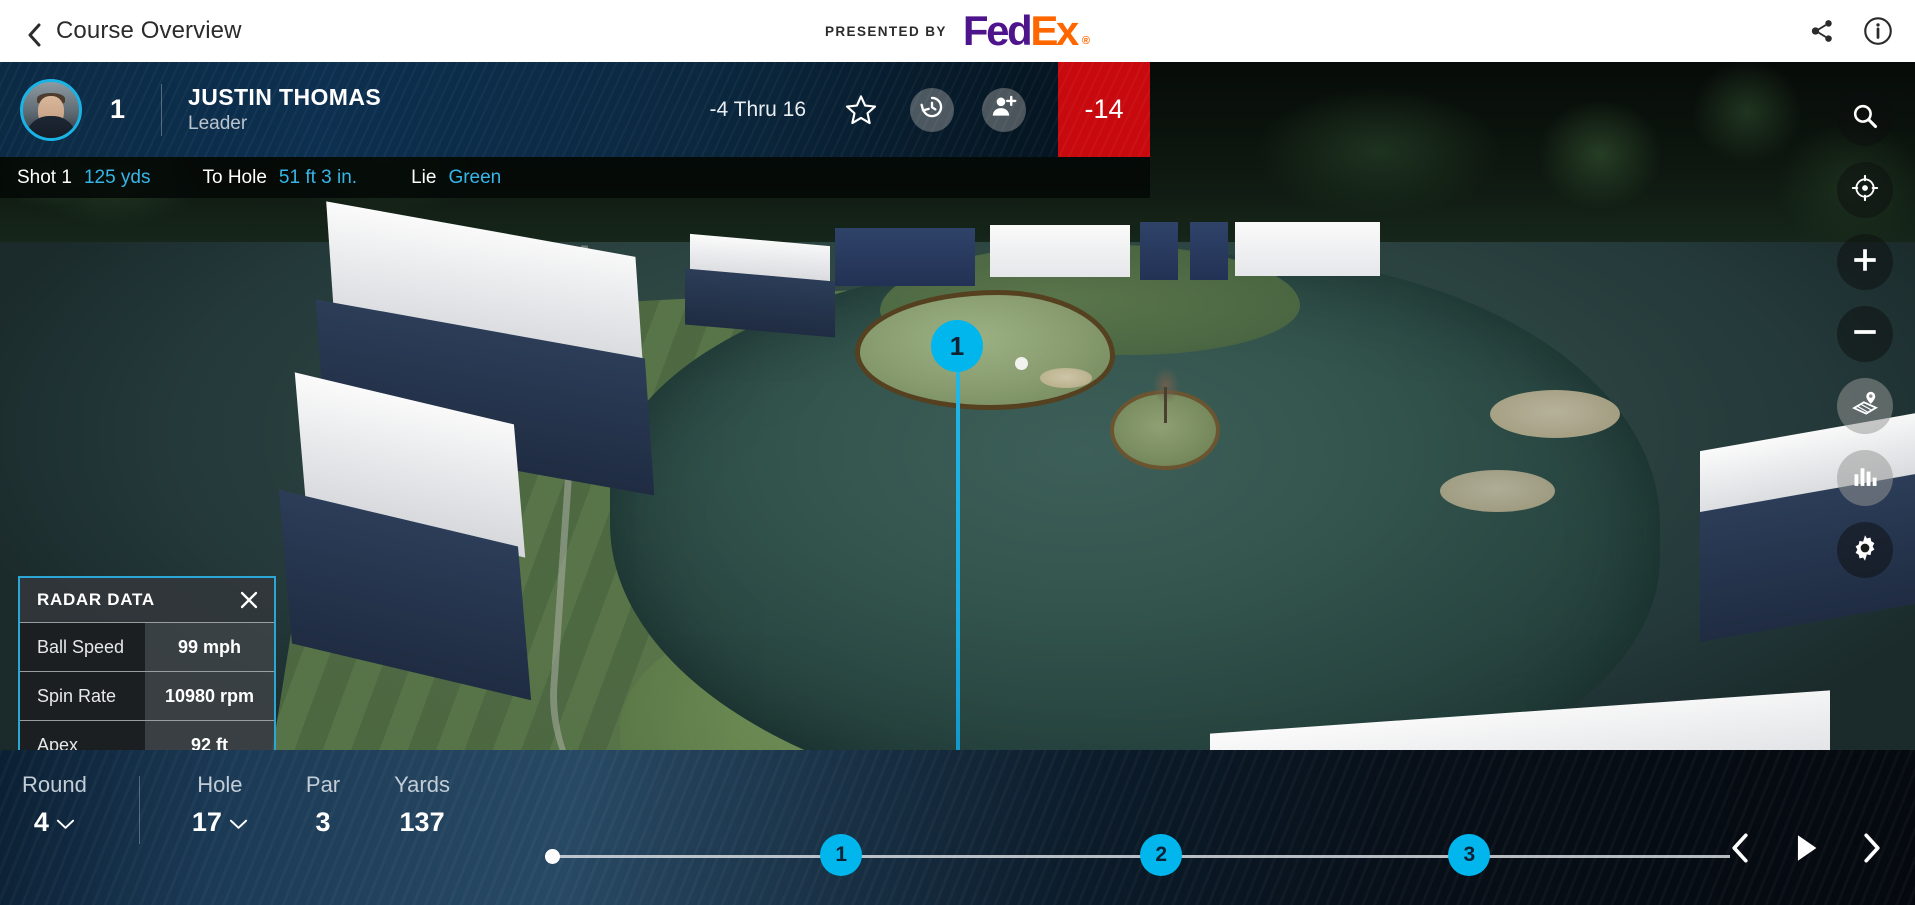 This screenshot has width=1915, height=905. Describe the element at coordinates (209, 647) in the screenshot. I see `radar-value: 99 mph` at that location.